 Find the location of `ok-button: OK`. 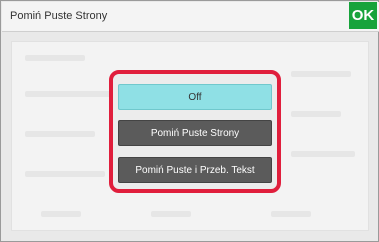

ok-button: OK is located at coordinates (363, 15).